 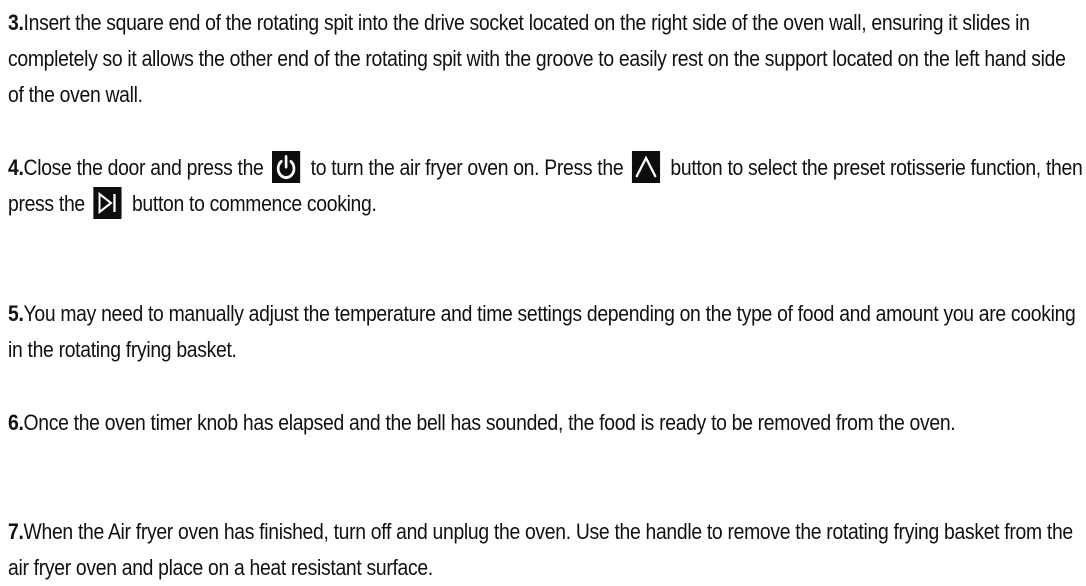 What do you see at coordinates (467, 167) in the screenshot?
I see `step-text-part: to turn the air fryer oven on. Press the` at bounding box center [467, 167].